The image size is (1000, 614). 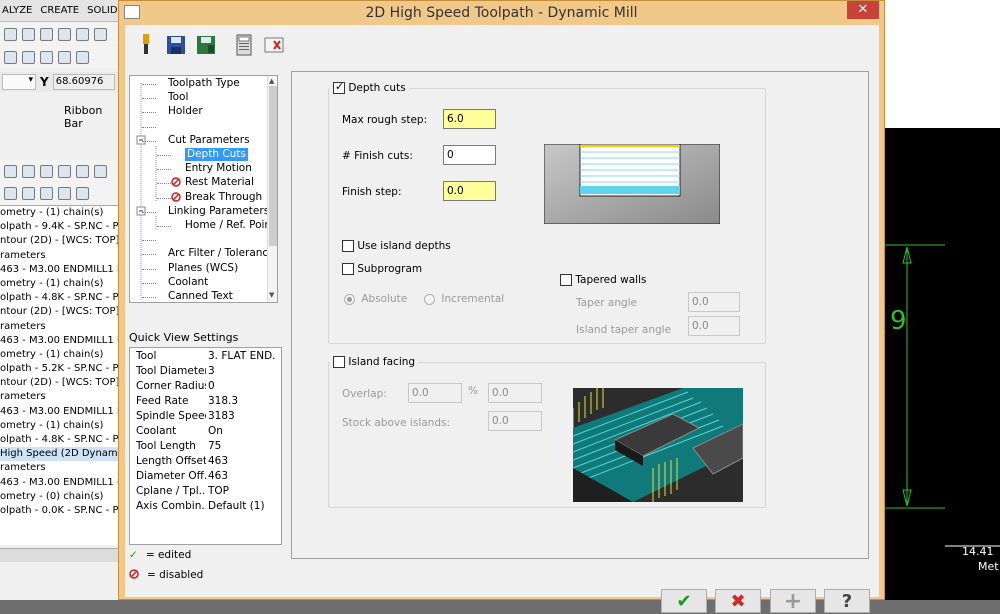 I want to click on subprogram-row: Subprogram, so click(x=382, y=269).